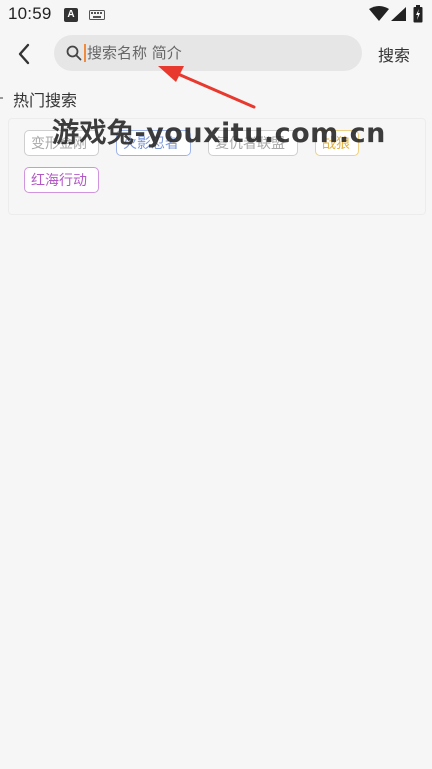  I want to click on chevron-left-icon, so click(24, 54).